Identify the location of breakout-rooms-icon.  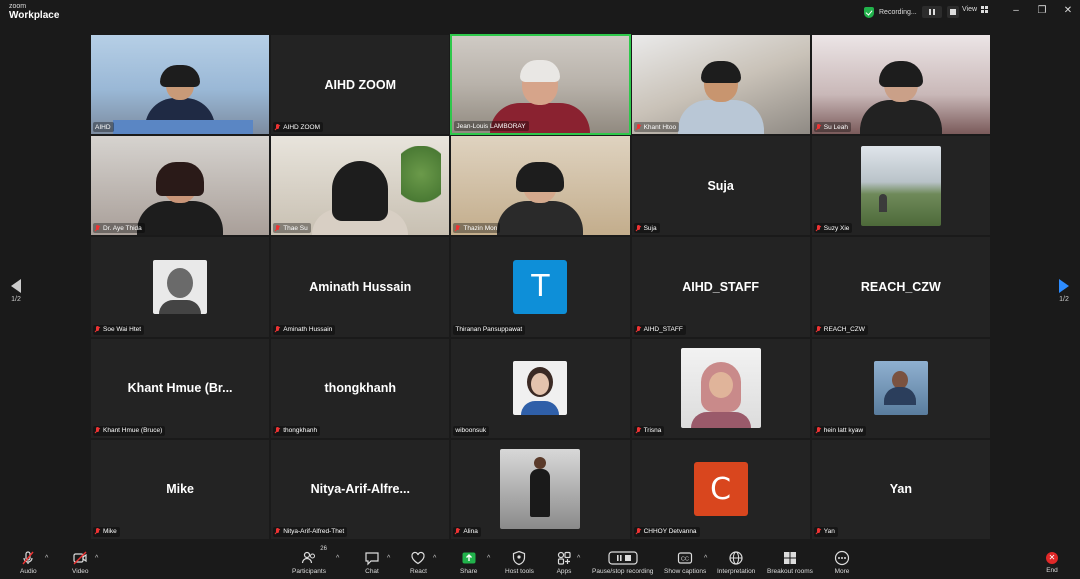
(790, 558).